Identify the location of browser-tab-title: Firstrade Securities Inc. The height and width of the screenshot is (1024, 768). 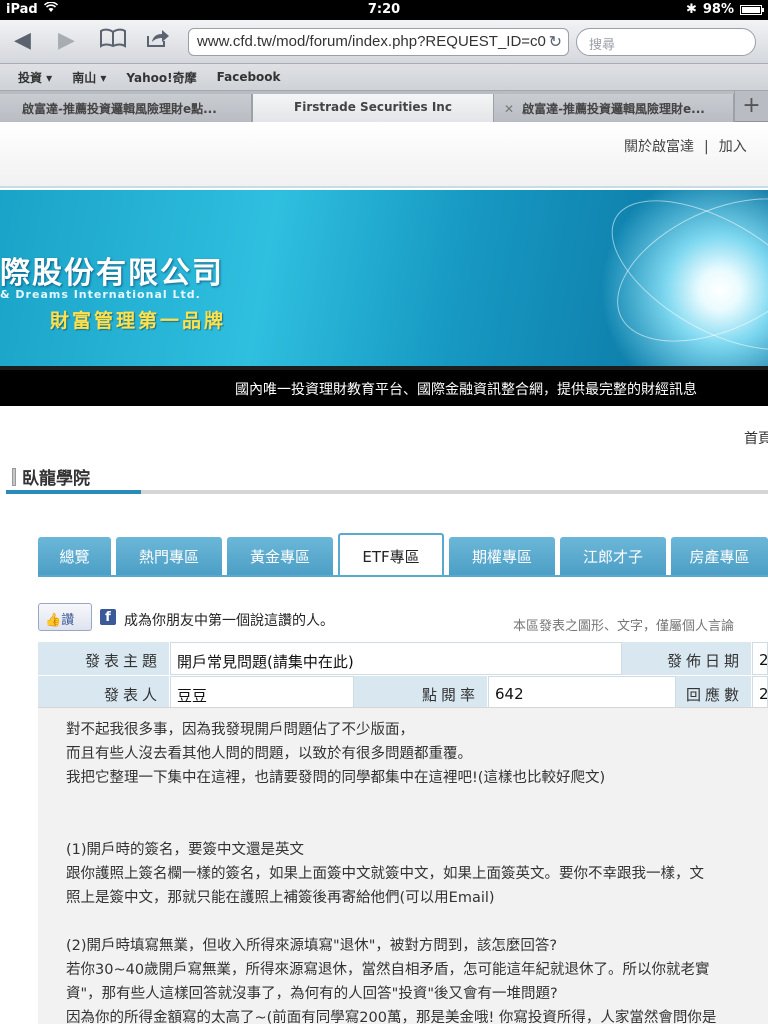
(373, 107).